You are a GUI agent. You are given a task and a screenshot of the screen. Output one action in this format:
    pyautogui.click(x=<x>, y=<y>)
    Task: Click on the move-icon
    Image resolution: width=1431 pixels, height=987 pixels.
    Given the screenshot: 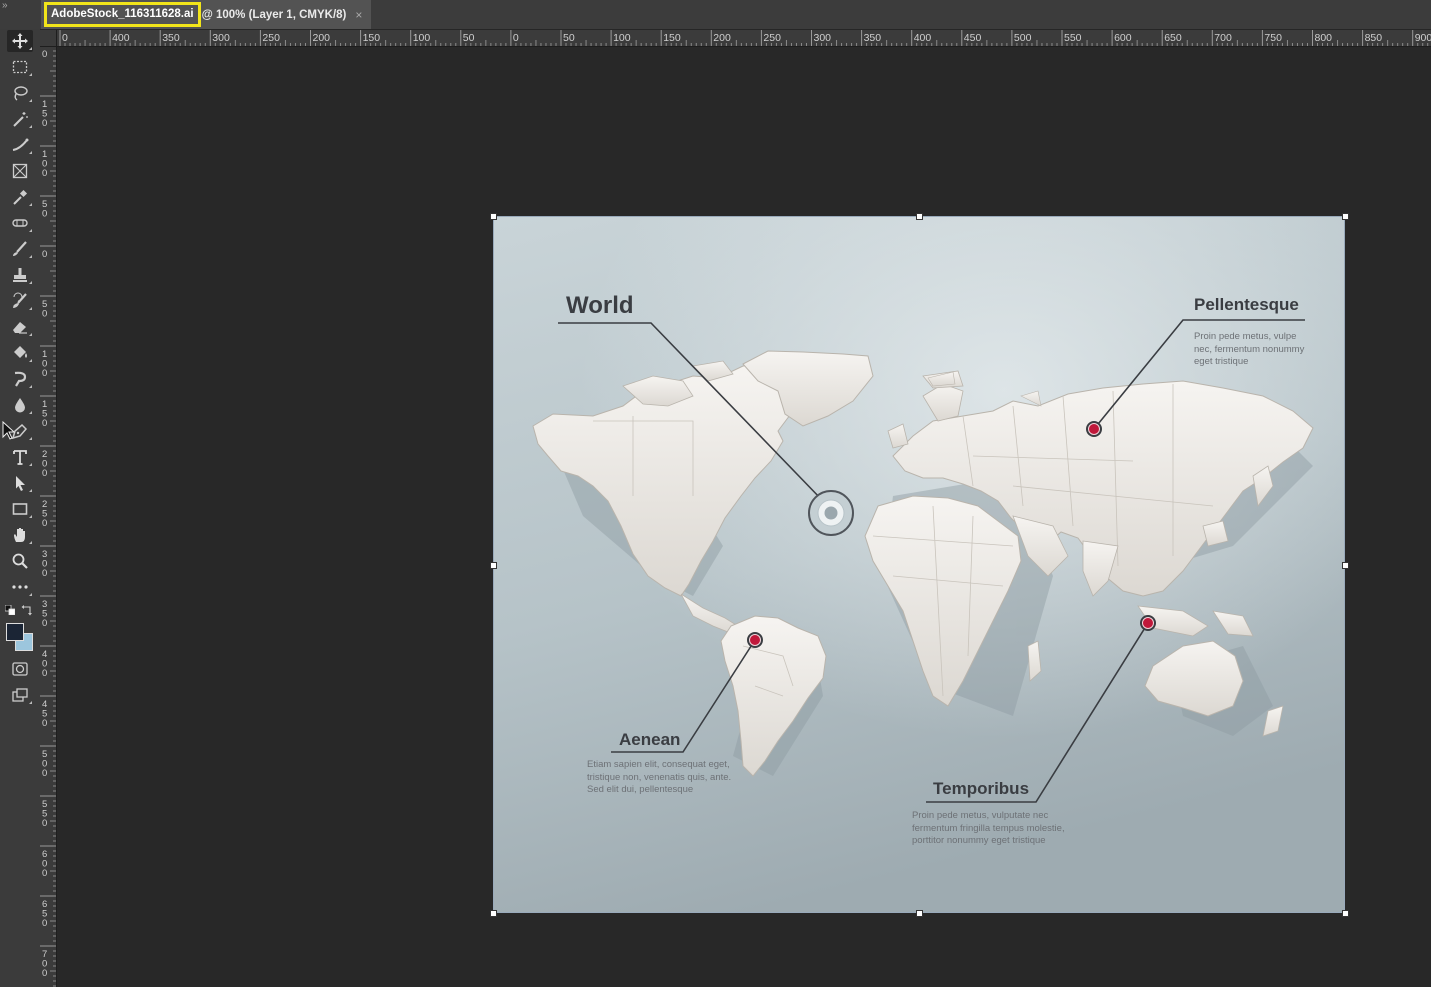 What is the action you would take?
    pyautogui.click(x=20, y=41)
    